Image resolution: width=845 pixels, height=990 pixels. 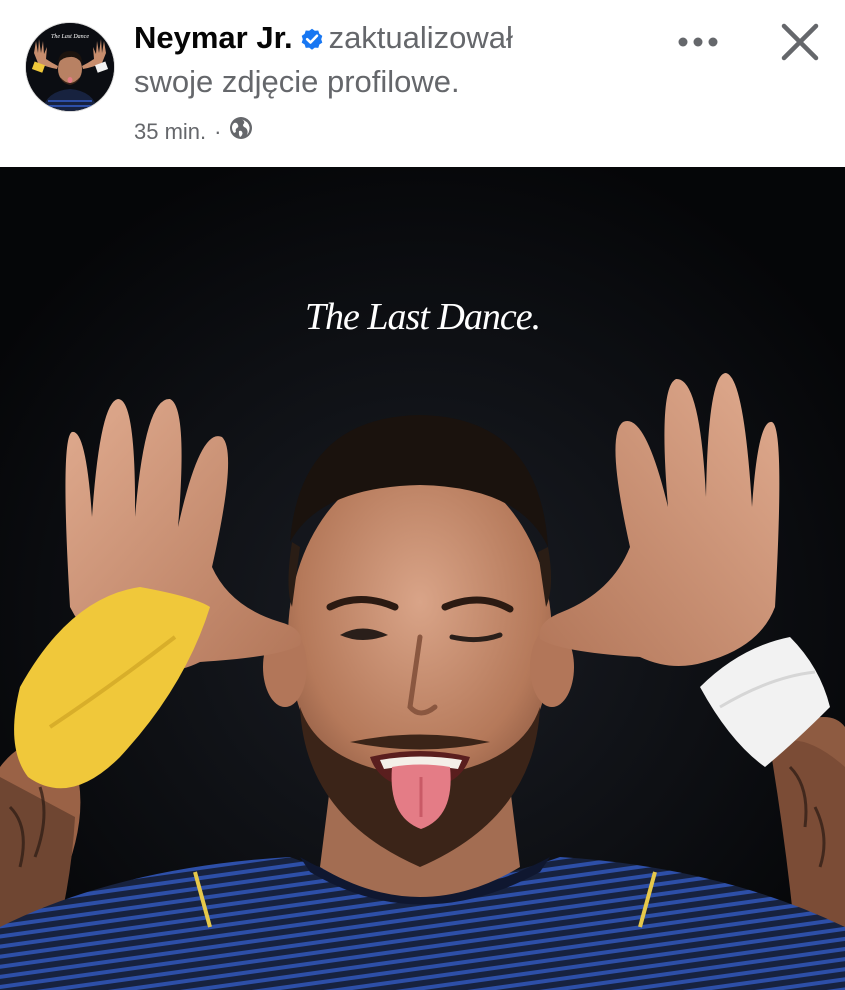 I want to click on globe-icon, so click(x=241, y=131).